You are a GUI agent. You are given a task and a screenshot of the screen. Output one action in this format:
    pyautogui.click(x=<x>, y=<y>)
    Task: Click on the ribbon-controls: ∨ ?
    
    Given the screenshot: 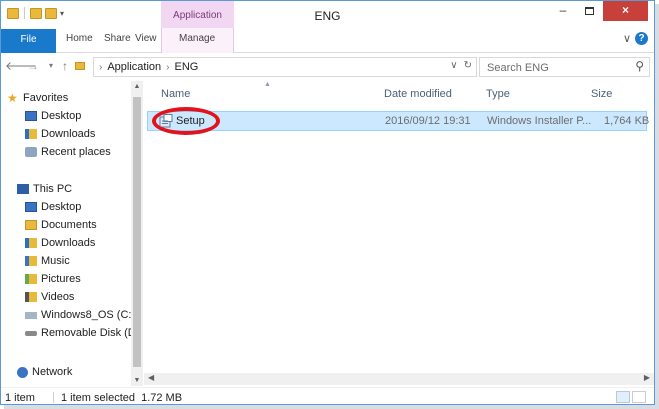 What is the action you would take?
    pyautogui.click(x=635, y=38)
    